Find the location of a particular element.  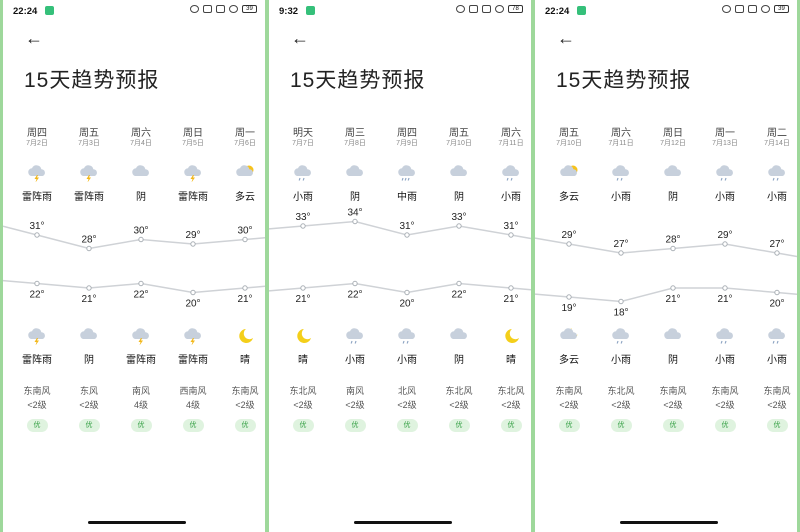

high-temp-label: 29° is located at coordinates (192, 235).